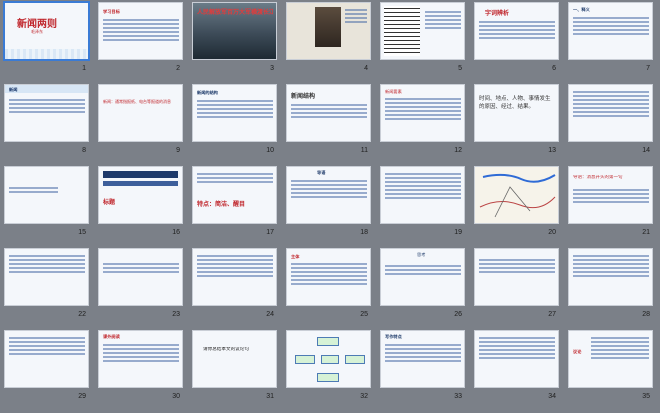 The width and height of the screenshot is (660, 413). I want to click on slide-thumbnail: 15, so click(46, 201).